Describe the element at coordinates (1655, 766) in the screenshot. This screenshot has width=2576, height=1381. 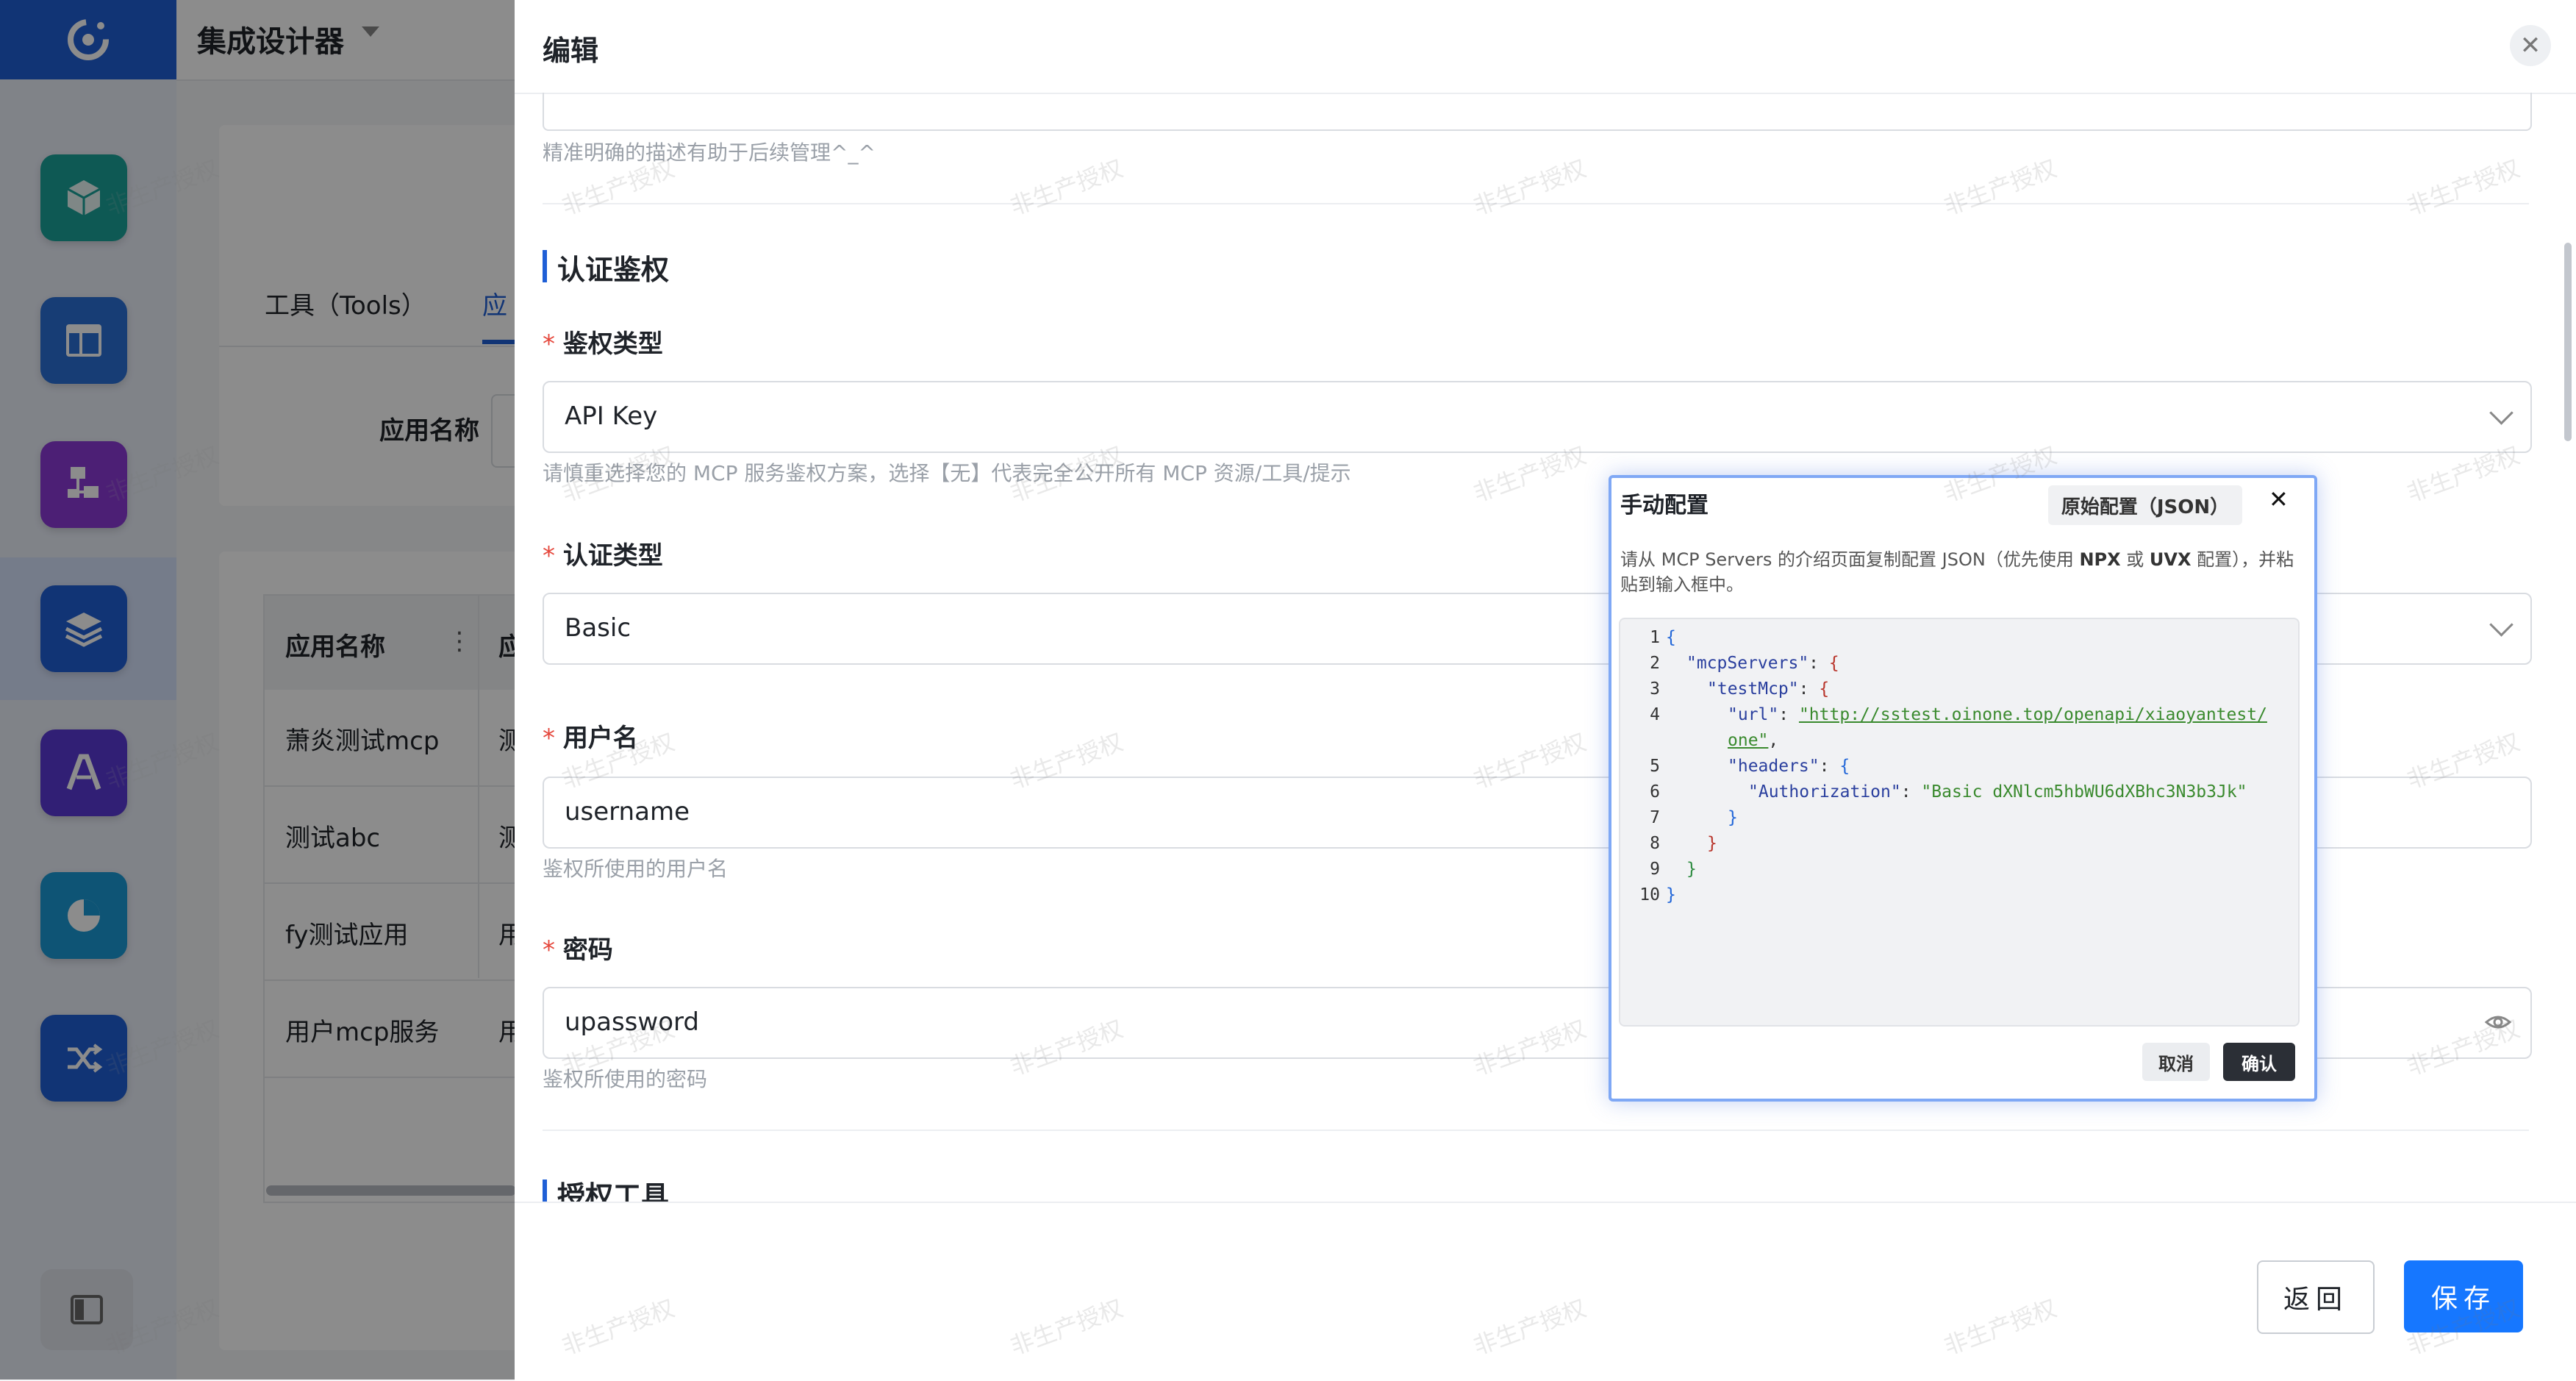
I see `line-number: 5` at that location.